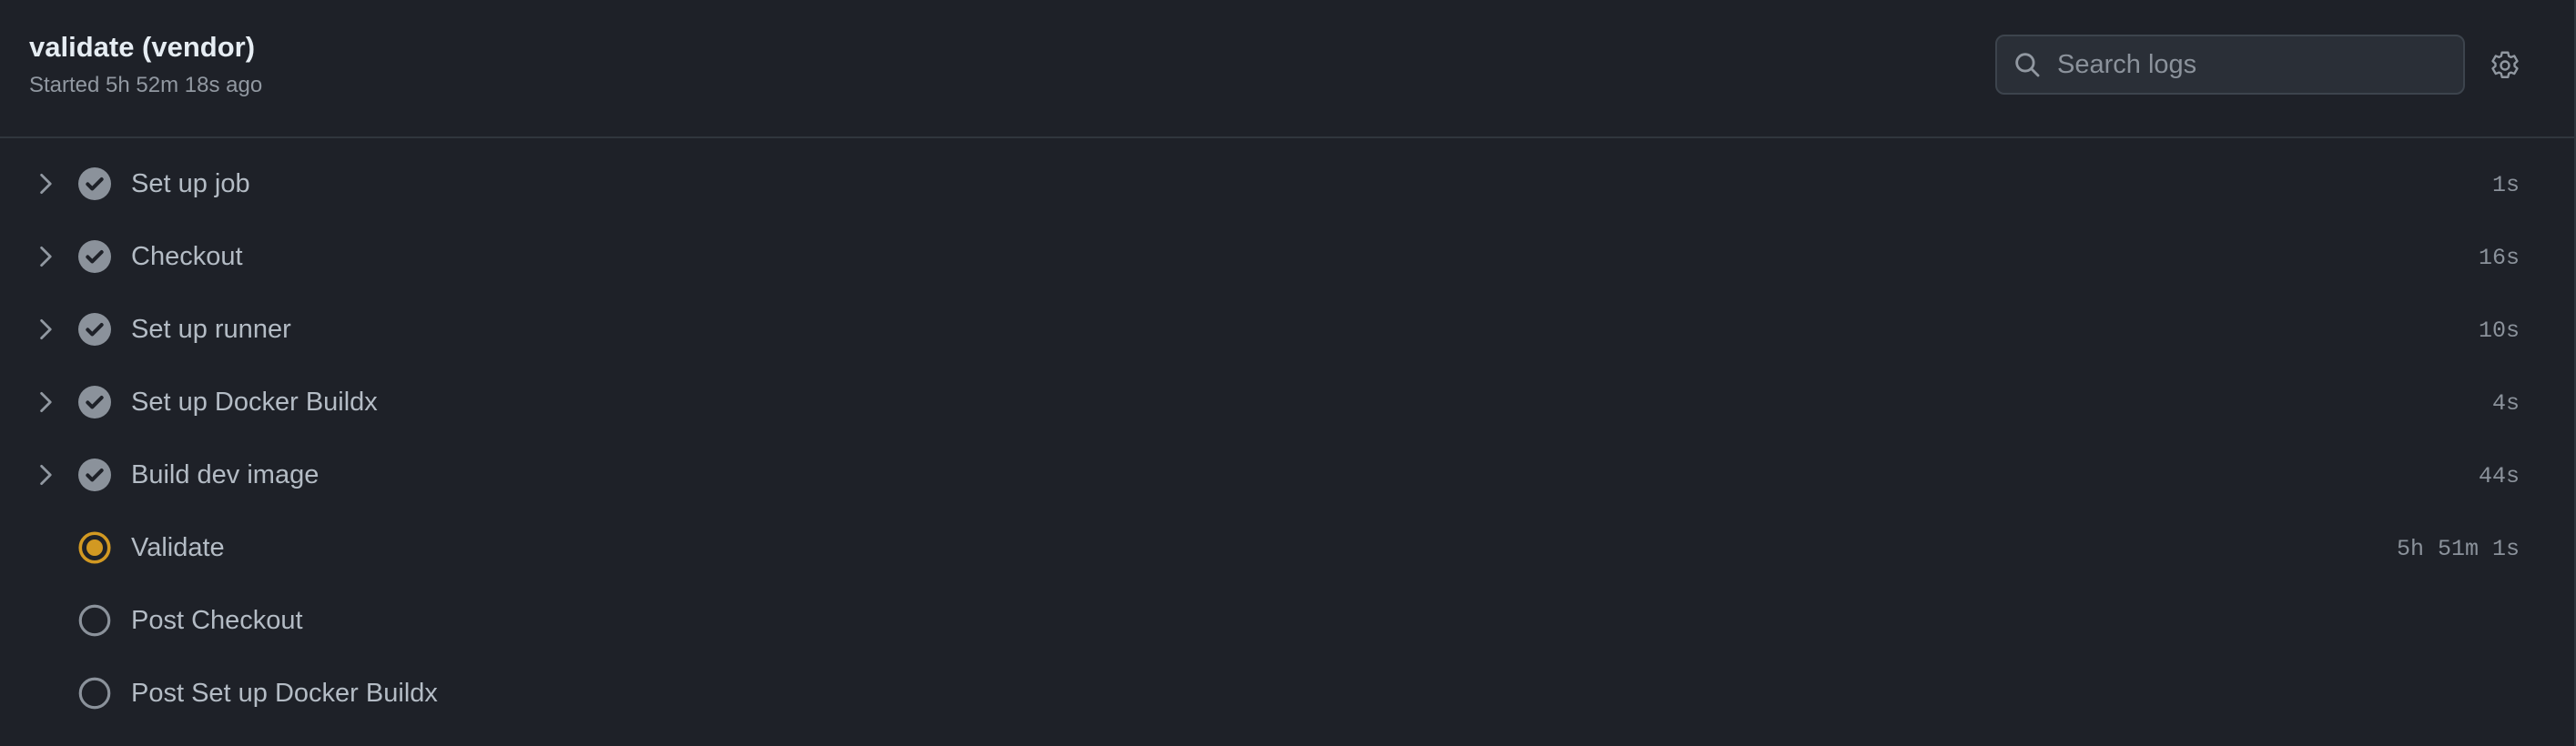 The image size is (2576, 746). What do you see at coordinates (94, 547) in the screenshot?
I see `in-progress-icon` at bounding box center [94, 547].